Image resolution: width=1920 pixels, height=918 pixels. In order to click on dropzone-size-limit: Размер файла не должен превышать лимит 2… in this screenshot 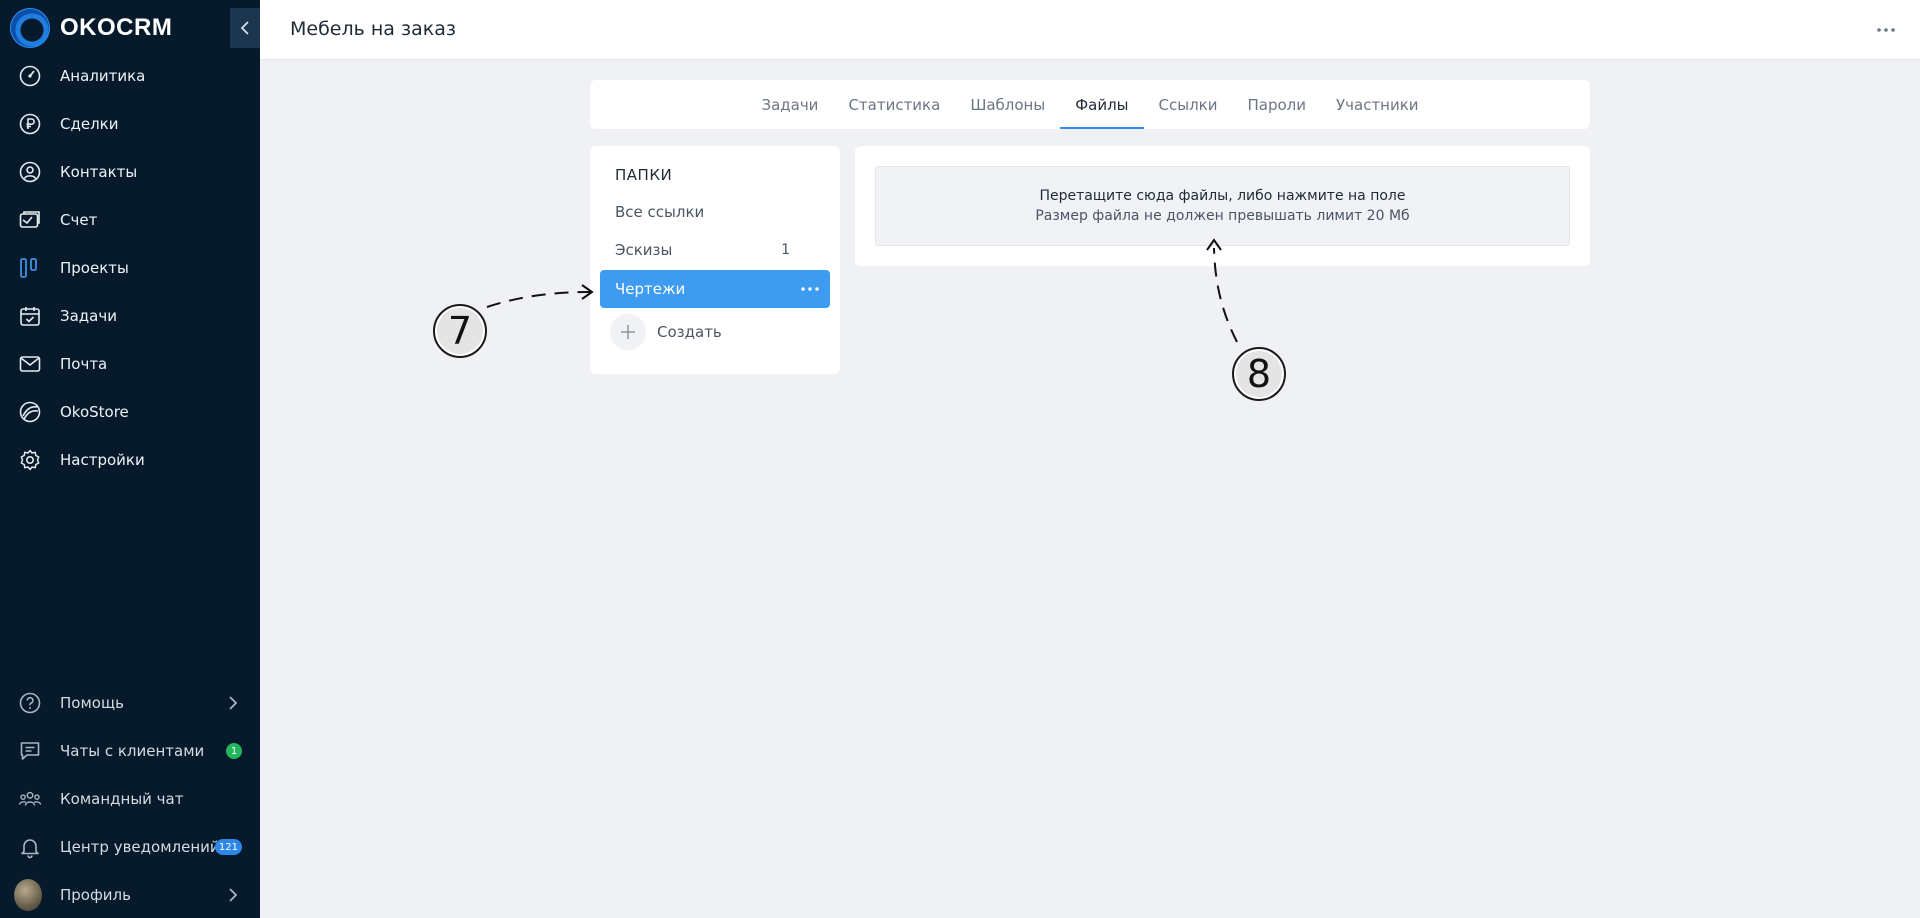, I will do `click(1222, 216)`.